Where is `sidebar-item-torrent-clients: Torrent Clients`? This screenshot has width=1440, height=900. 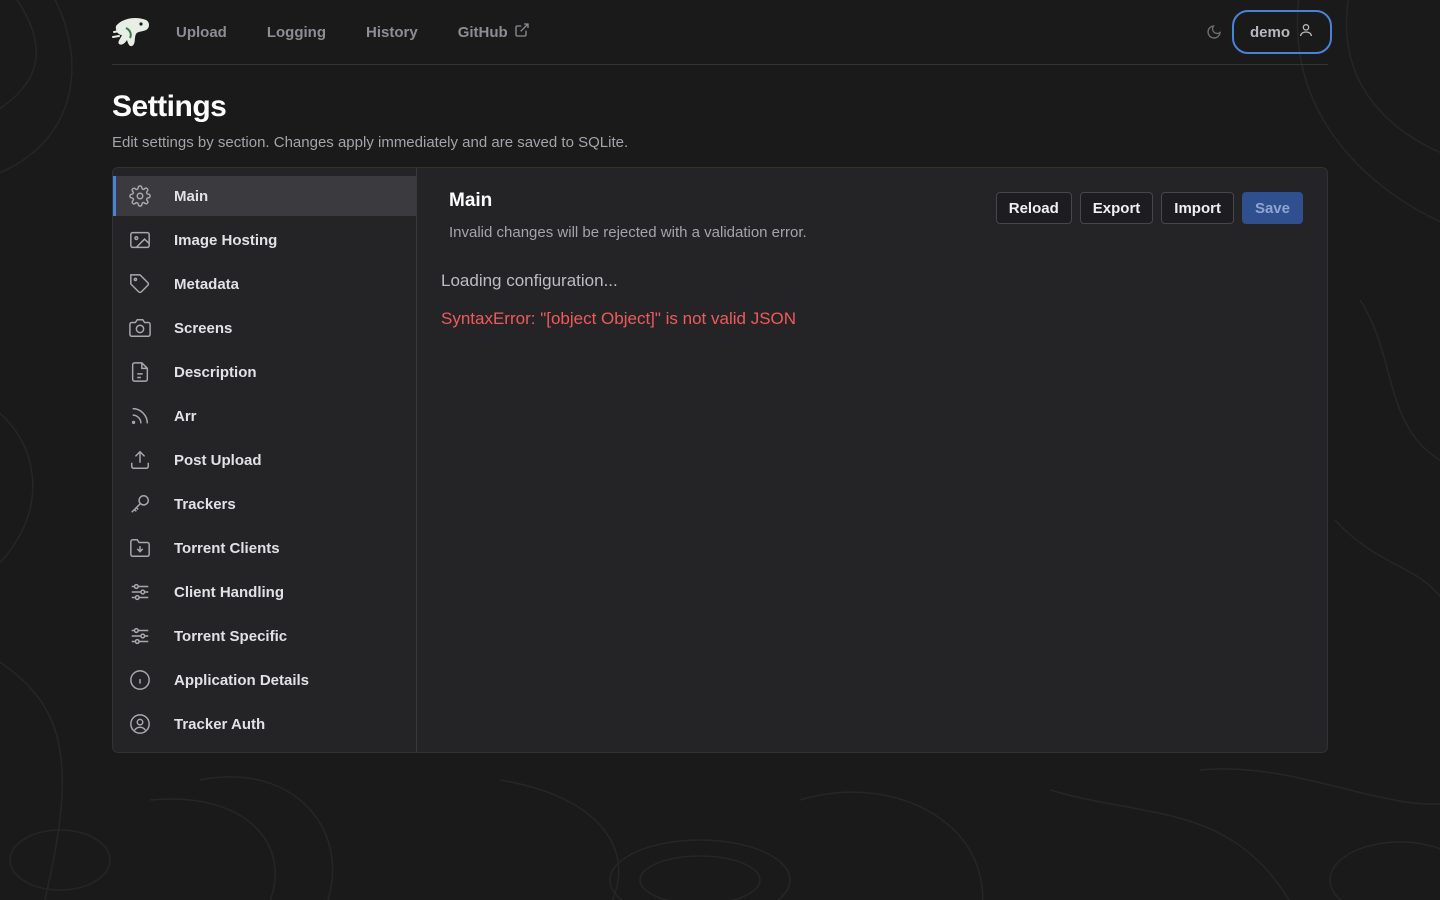
sidebar-item-torrent-clients: Torrent Clients is located at coordinates (264, 548).